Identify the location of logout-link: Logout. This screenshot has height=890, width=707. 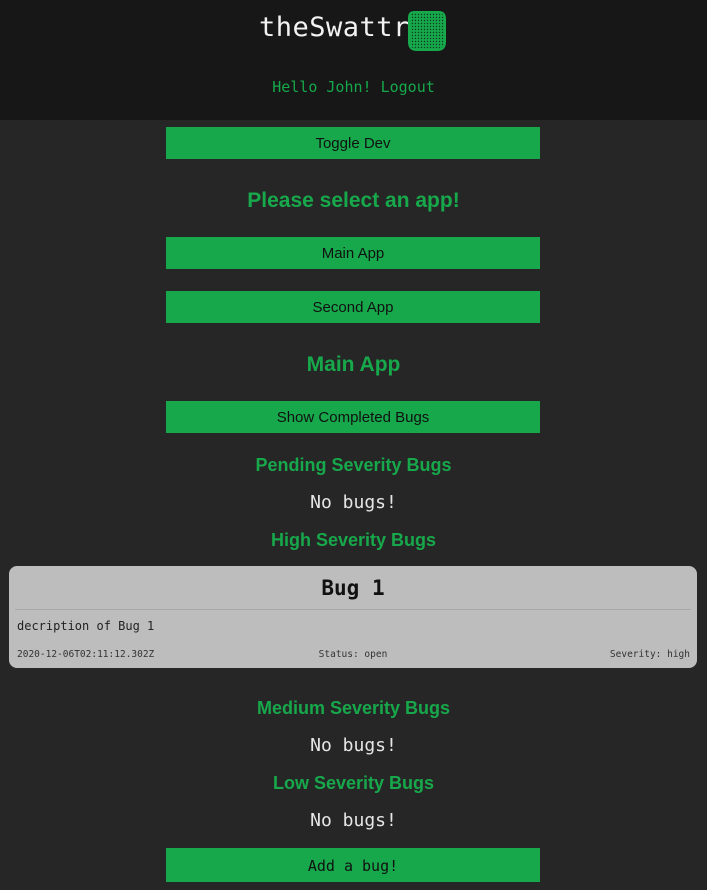
(408, 87).